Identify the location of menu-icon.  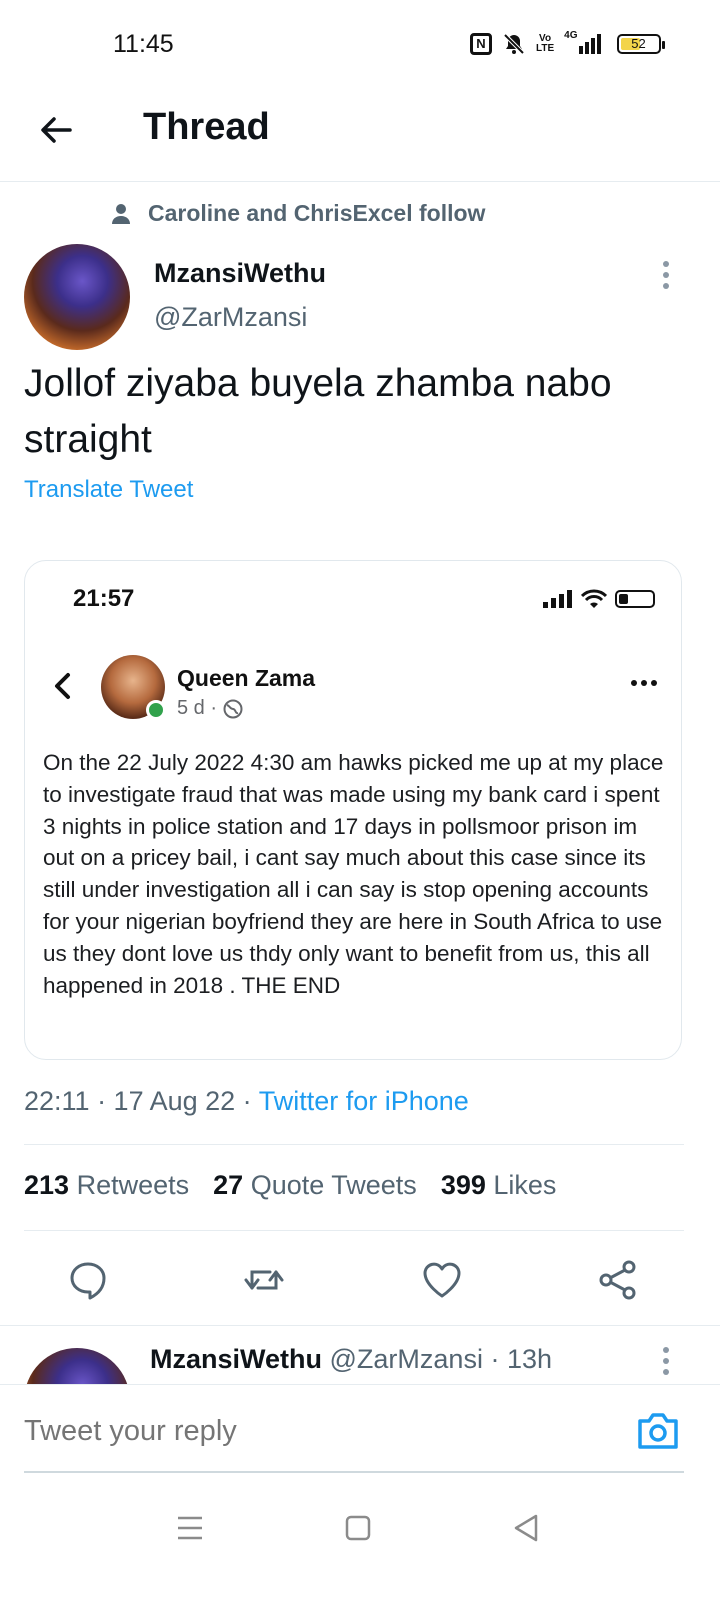
(190, 1528).